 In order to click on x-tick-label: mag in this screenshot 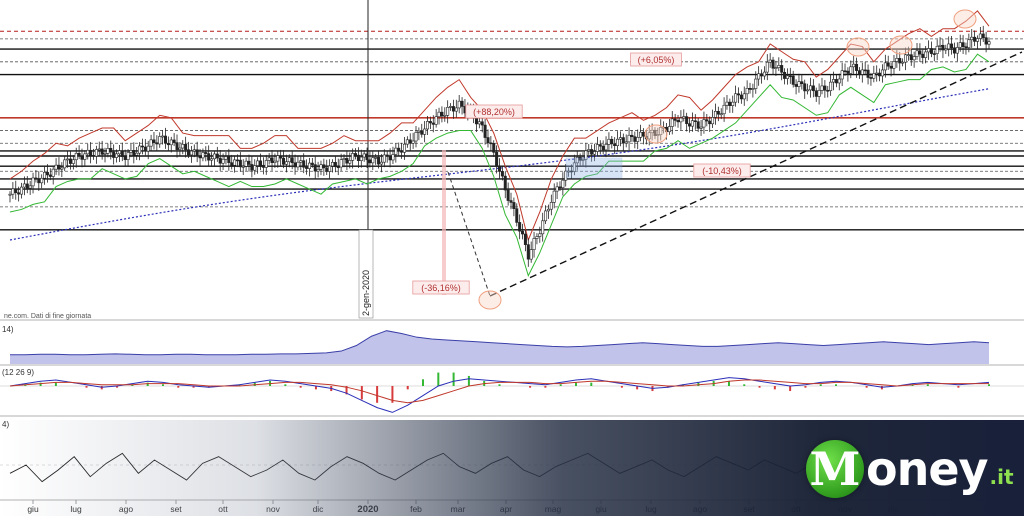, I will do `click(553, 509)`.